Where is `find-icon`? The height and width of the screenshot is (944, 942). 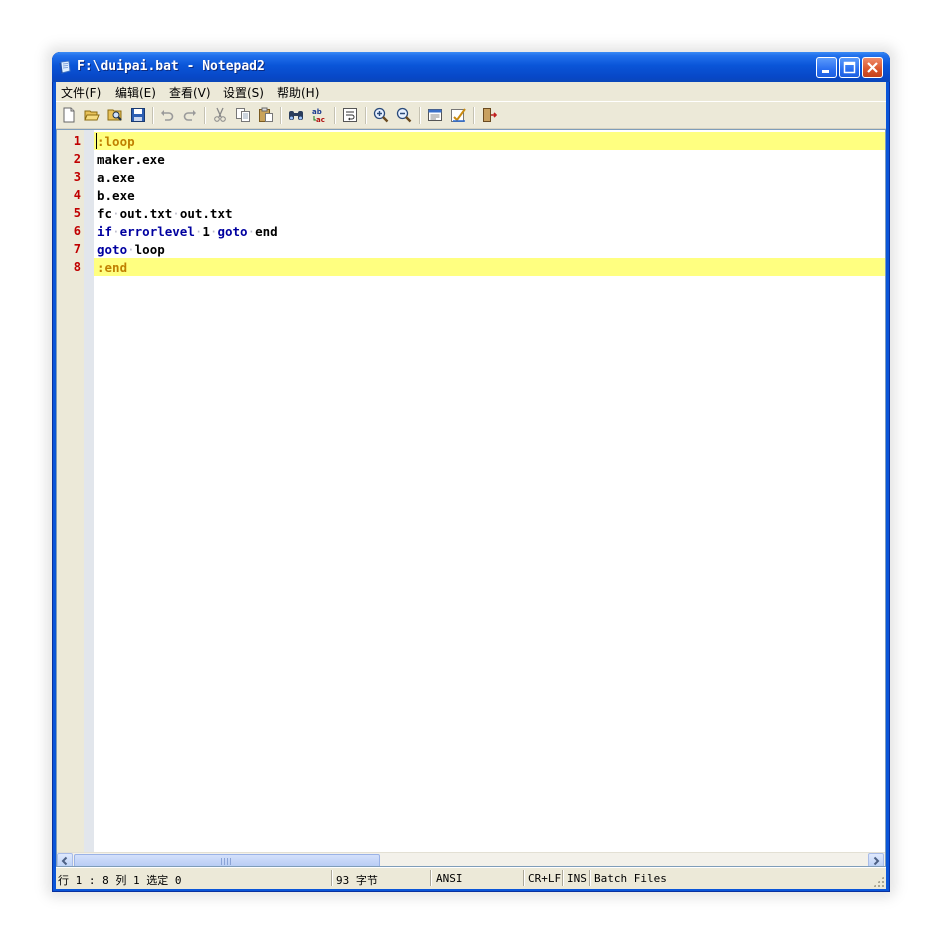 find-icon is located at coordinates (296, 115).